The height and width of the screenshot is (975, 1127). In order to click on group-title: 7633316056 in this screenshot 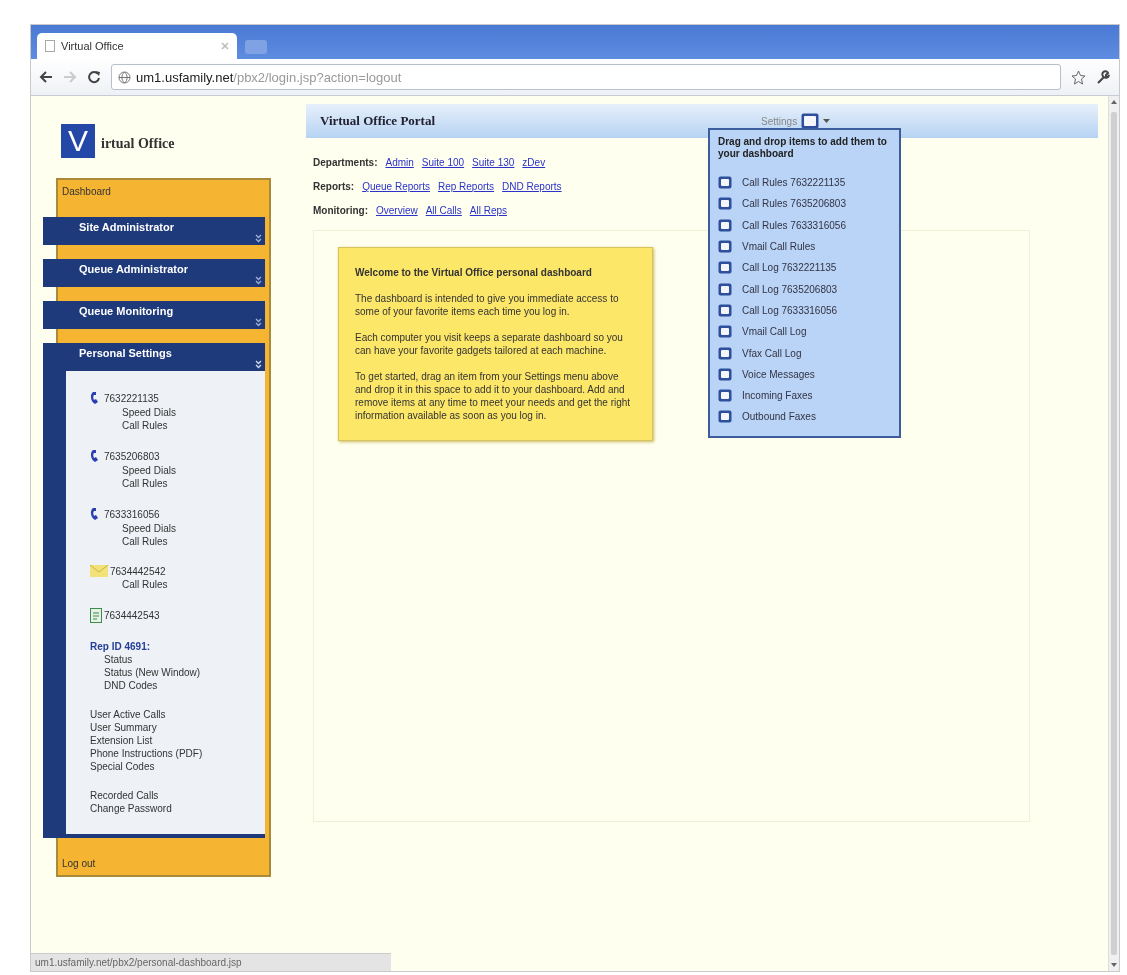, I will do `click(132, 514)`.